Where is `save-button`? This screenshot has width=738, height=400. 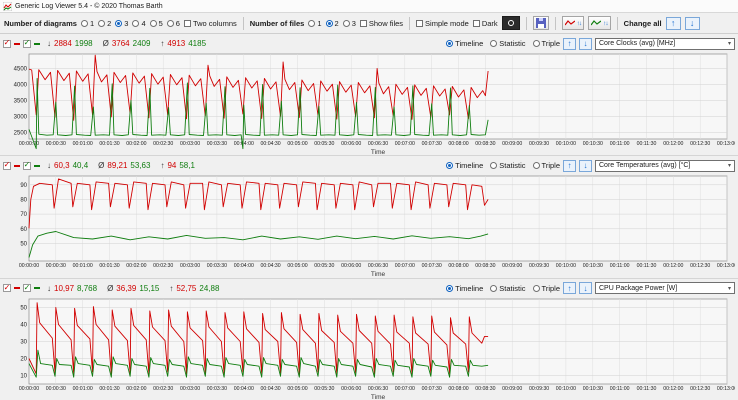 save-button is located at coordinates (540, 23).